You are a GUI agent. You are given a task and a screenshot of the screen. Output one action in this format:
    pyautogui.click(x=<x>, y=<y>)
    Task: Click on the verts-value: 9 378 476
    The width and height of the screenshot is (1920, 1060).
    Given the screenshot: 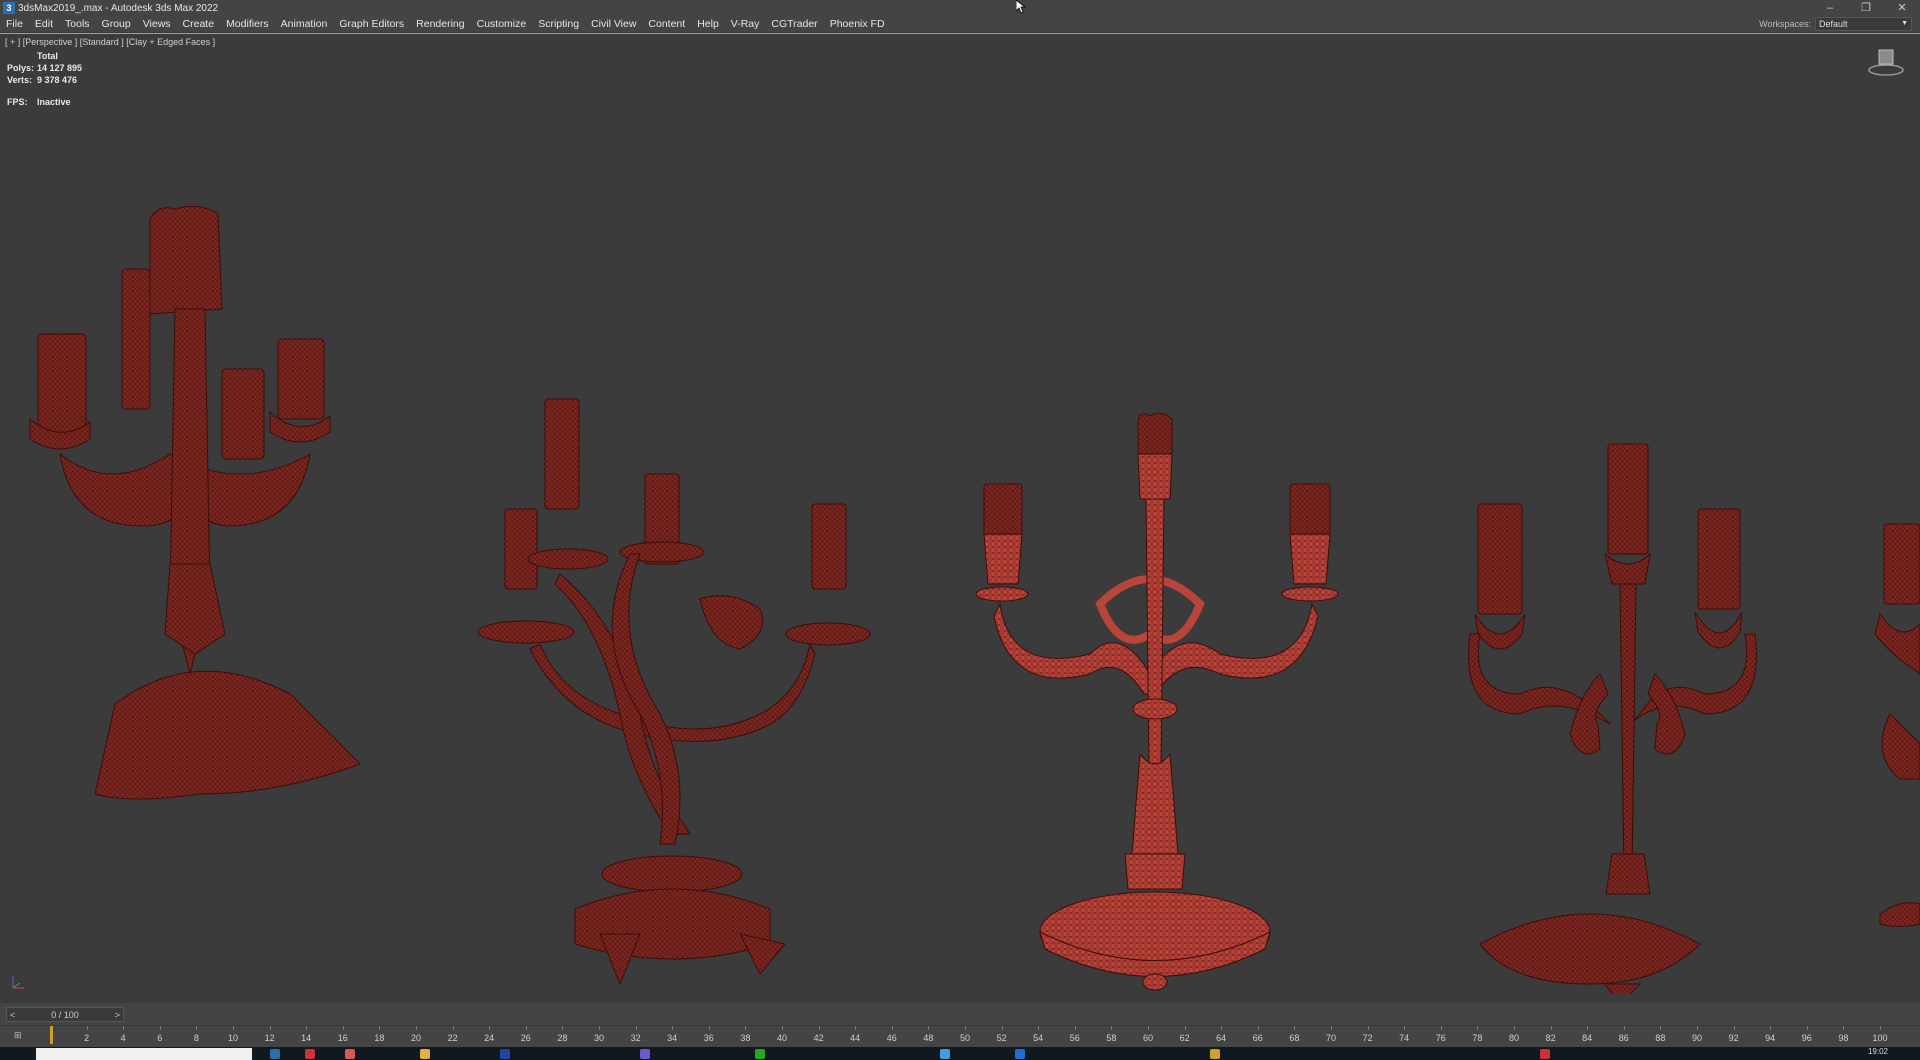 What is the action you would take?
    pyautogui.click(x=57, y=80)
    